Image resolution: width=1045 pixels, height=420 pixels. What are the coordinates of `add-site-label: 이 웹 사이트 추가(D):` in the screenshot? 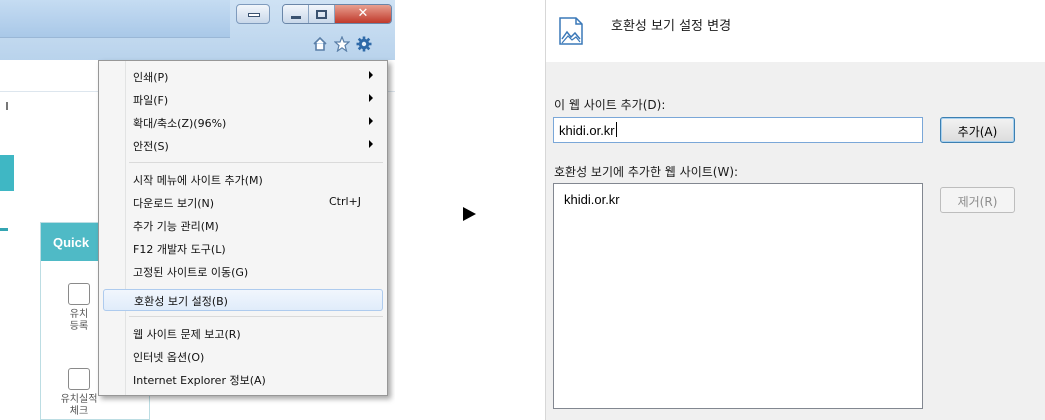 It's located at (610, 105).